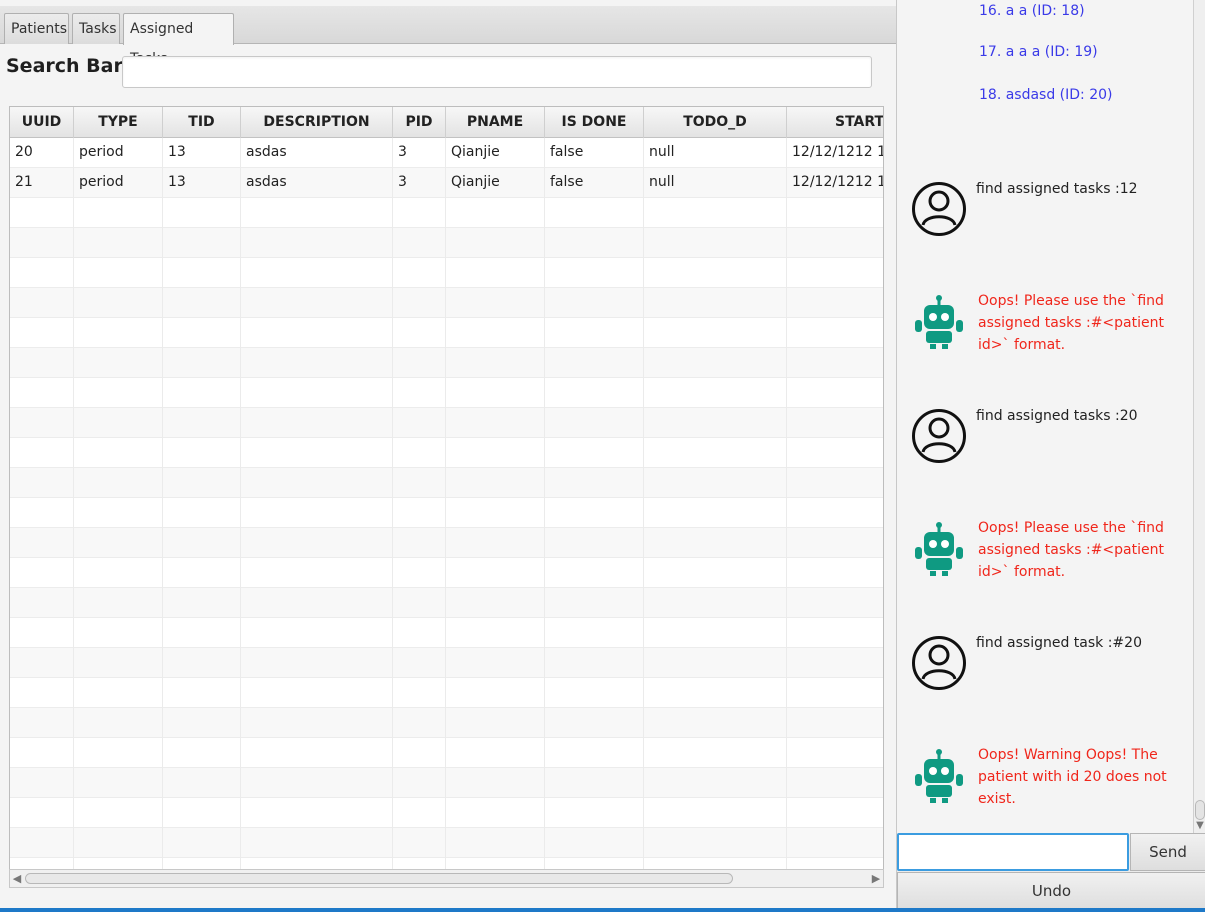  I want to click on tab-tasks: Tasks, so click(96, 28).